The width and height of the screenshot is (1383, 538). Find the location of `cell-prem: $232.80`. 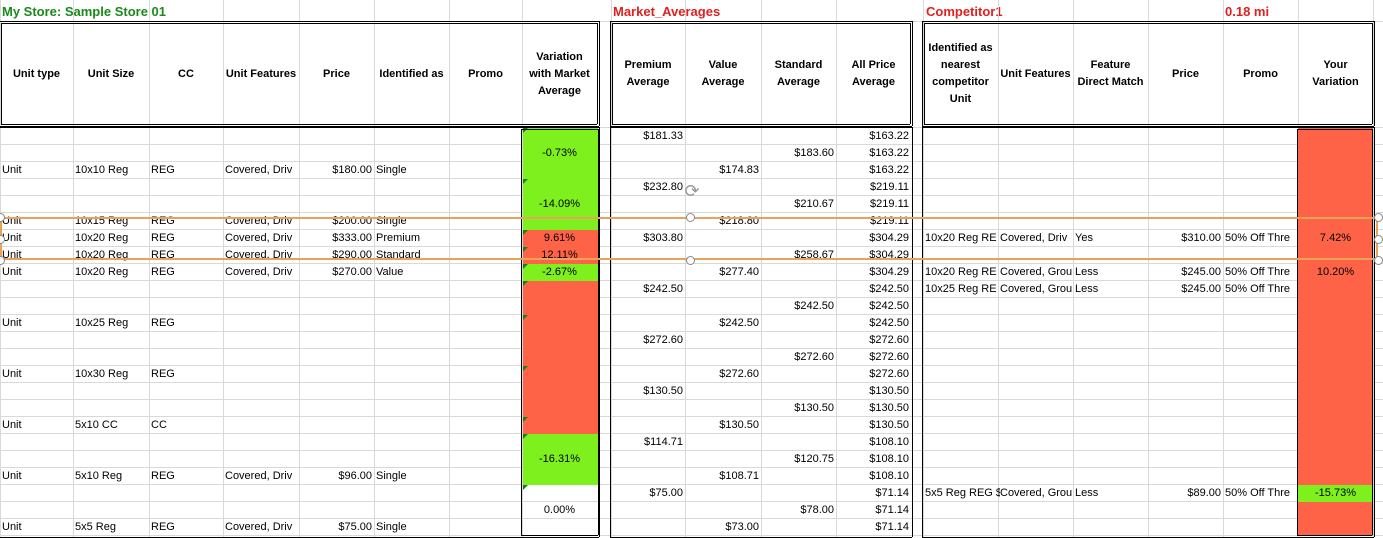

cell-prem: $232.80 is located at coordinates (648, 187).